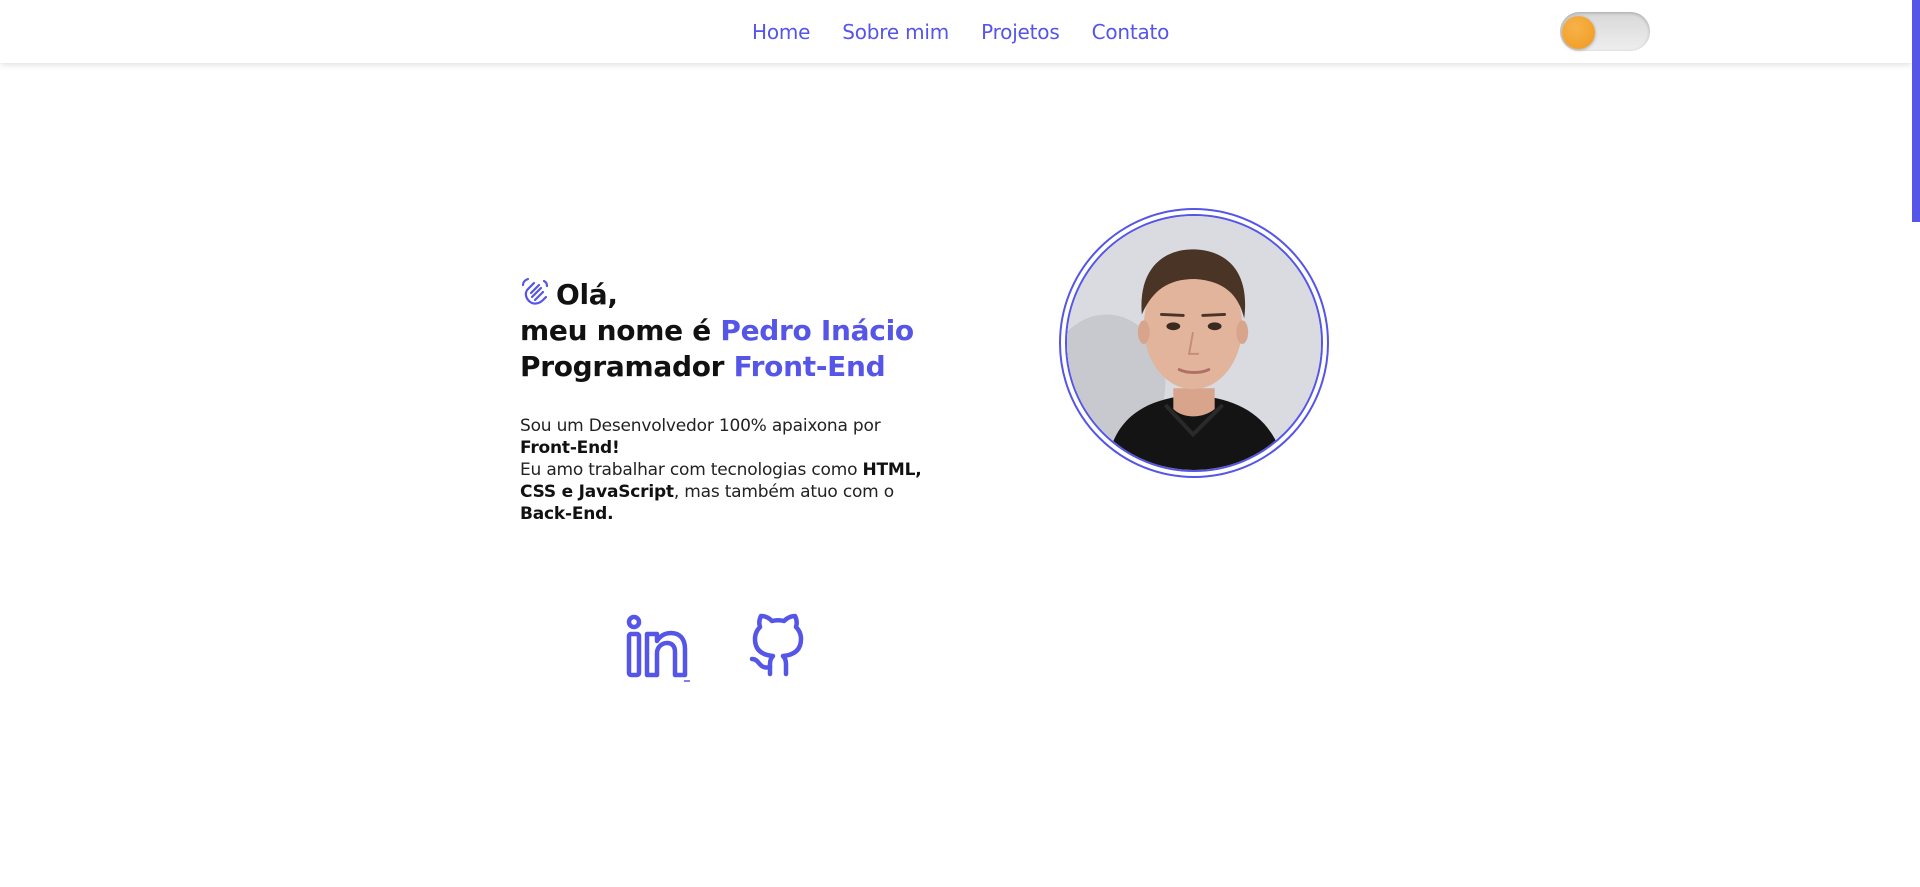 This screenshot has height=887, width=1920. Describe the element at coordinates (620, 330) in the screenshot. I see `name-prefix: meu nome é` at that location.